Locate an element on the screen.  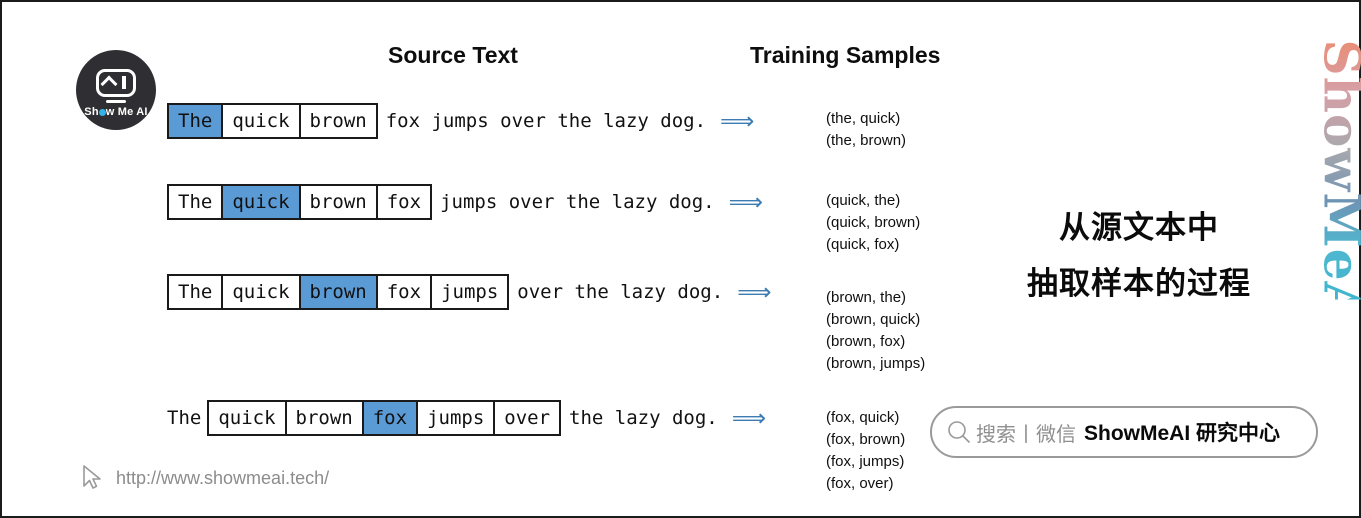
sentence-lead-text: The is located at coordinates (184, 418).